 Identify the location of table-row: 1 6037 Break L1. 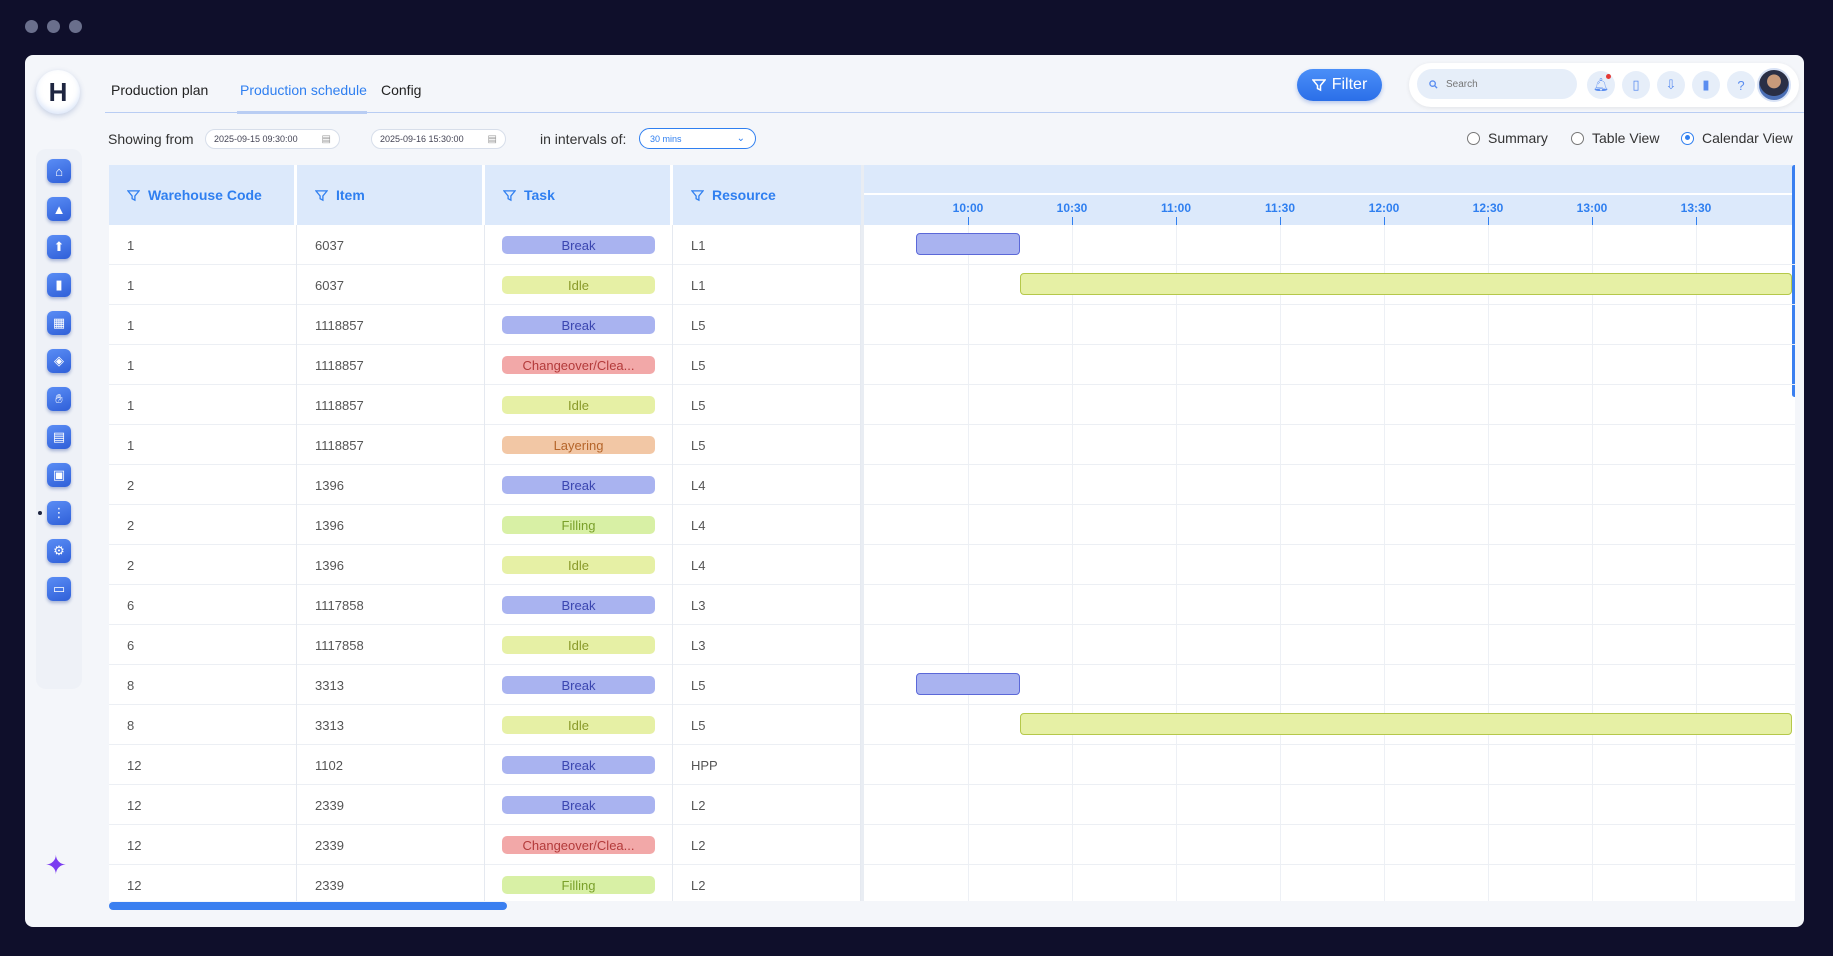
(485, 245).